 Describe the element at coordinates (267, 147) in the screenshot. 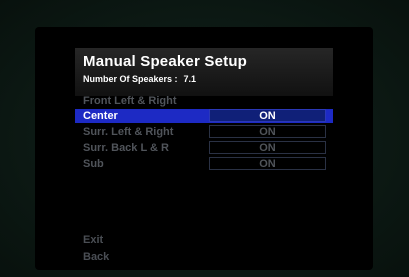

I see `surr-back-value: ON` at that location.